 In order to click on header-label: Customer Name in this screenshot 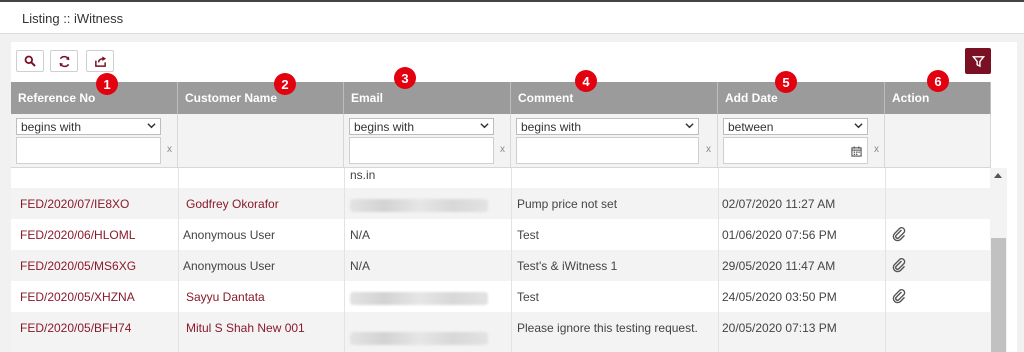, I will do `click(231, 98)`.